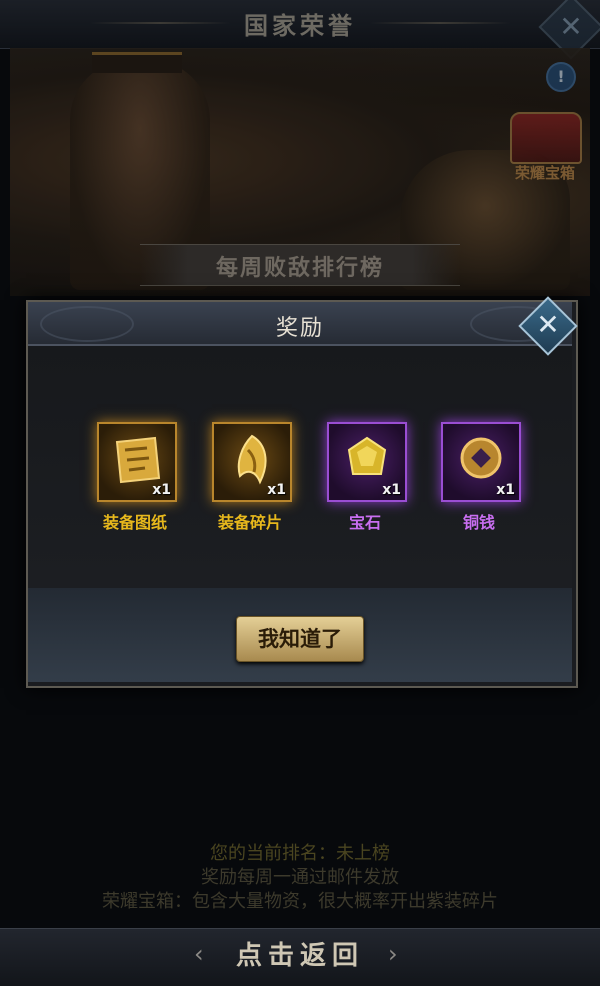 The image size is (600, 986). Describe the element at coordinates (299, 328) in the screenshot. I see `dialog-title: 奖励` at that location.